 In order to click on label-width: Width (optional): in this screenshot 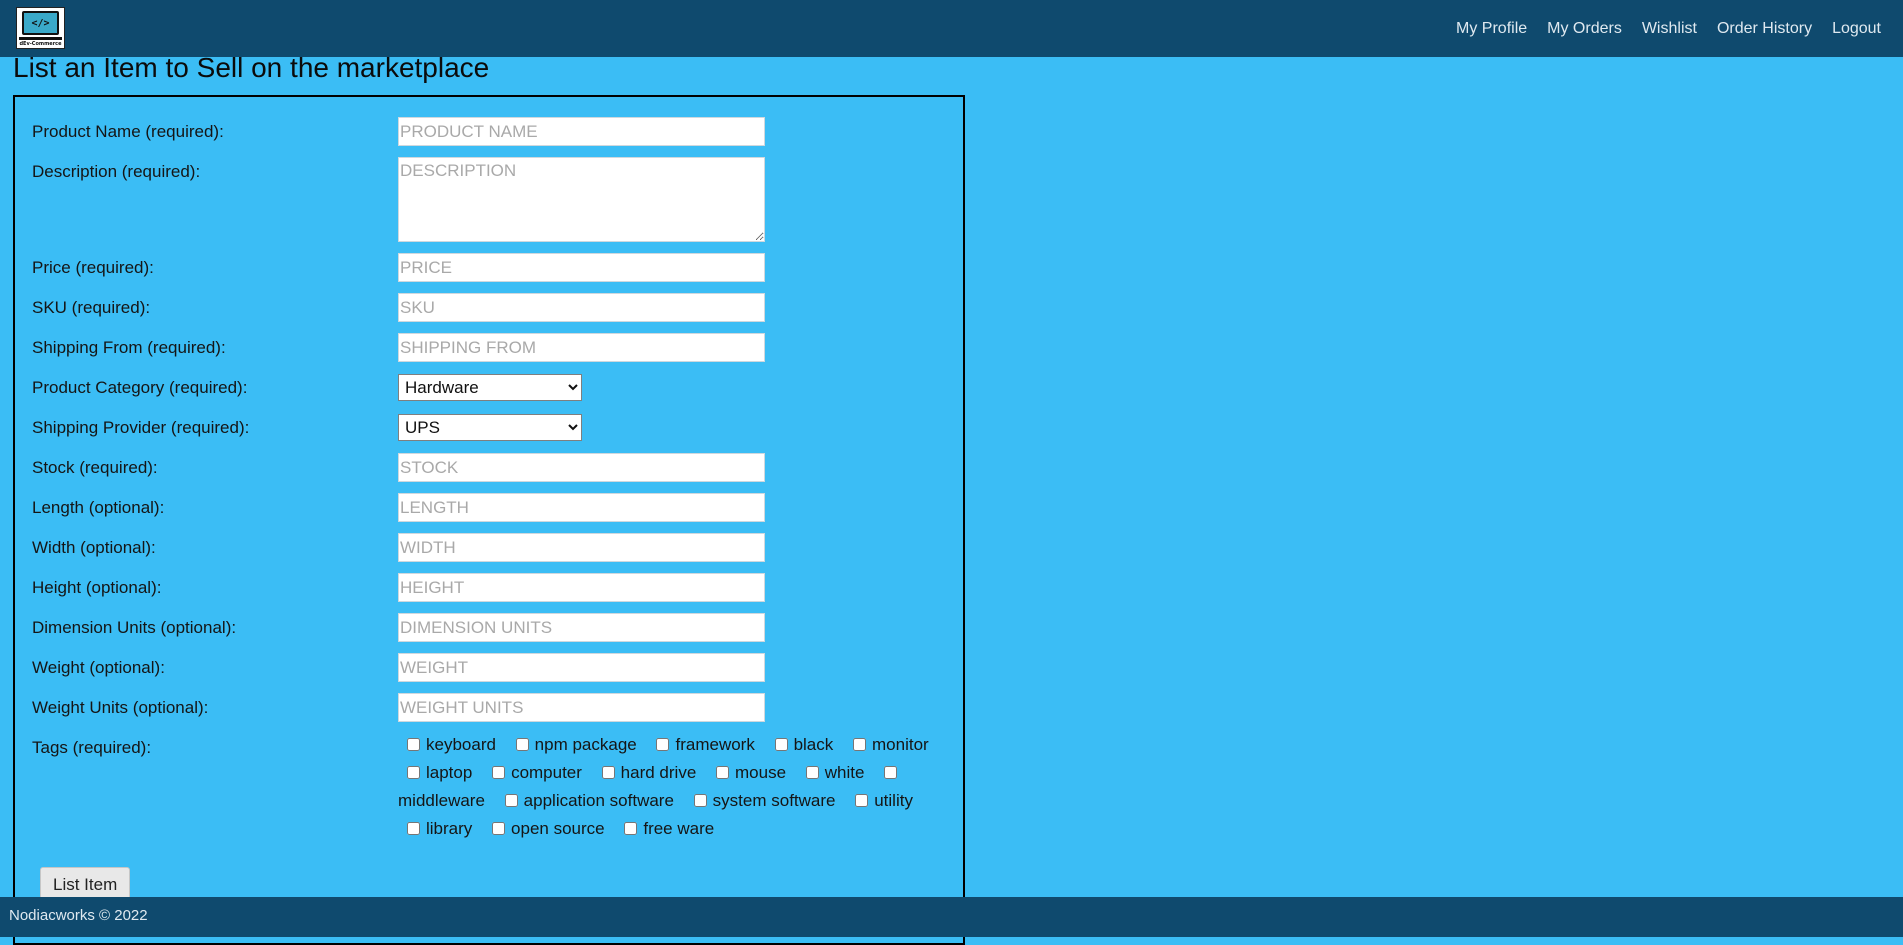, I will do `click(94, 547)`.